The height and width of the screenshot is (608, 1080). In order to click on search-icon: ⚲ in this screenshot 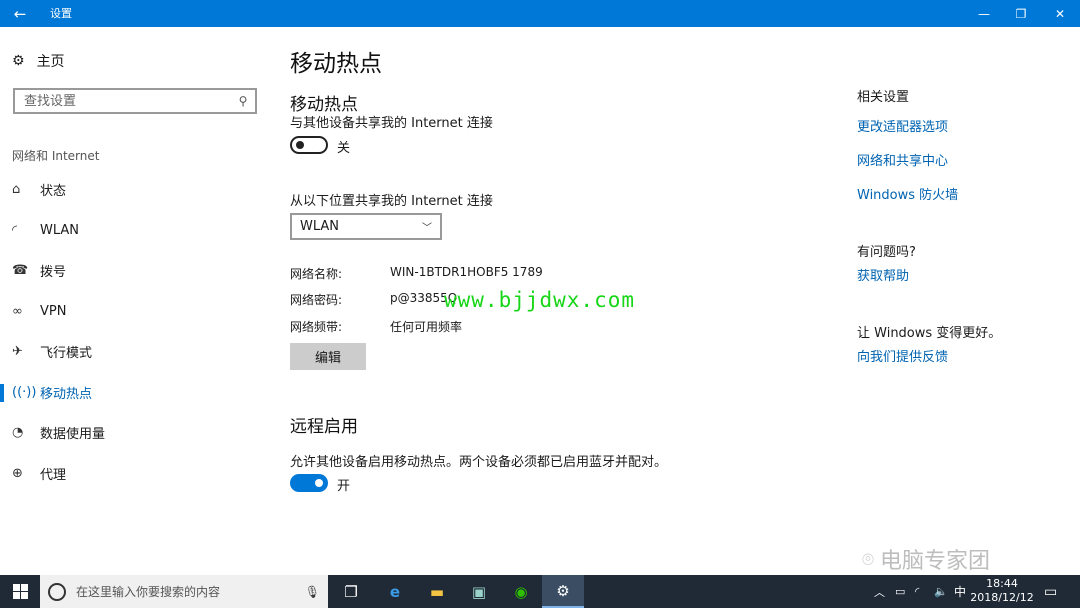, I will do `click(243, 101)`.